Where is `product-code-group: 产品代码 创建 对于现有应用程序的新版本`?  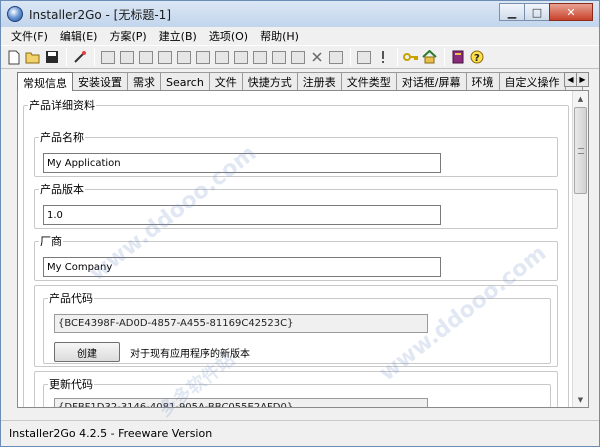
product-code-group: 产品代码 创建 对于现有应用程序的新版本 is located at coordinates (297, 327).